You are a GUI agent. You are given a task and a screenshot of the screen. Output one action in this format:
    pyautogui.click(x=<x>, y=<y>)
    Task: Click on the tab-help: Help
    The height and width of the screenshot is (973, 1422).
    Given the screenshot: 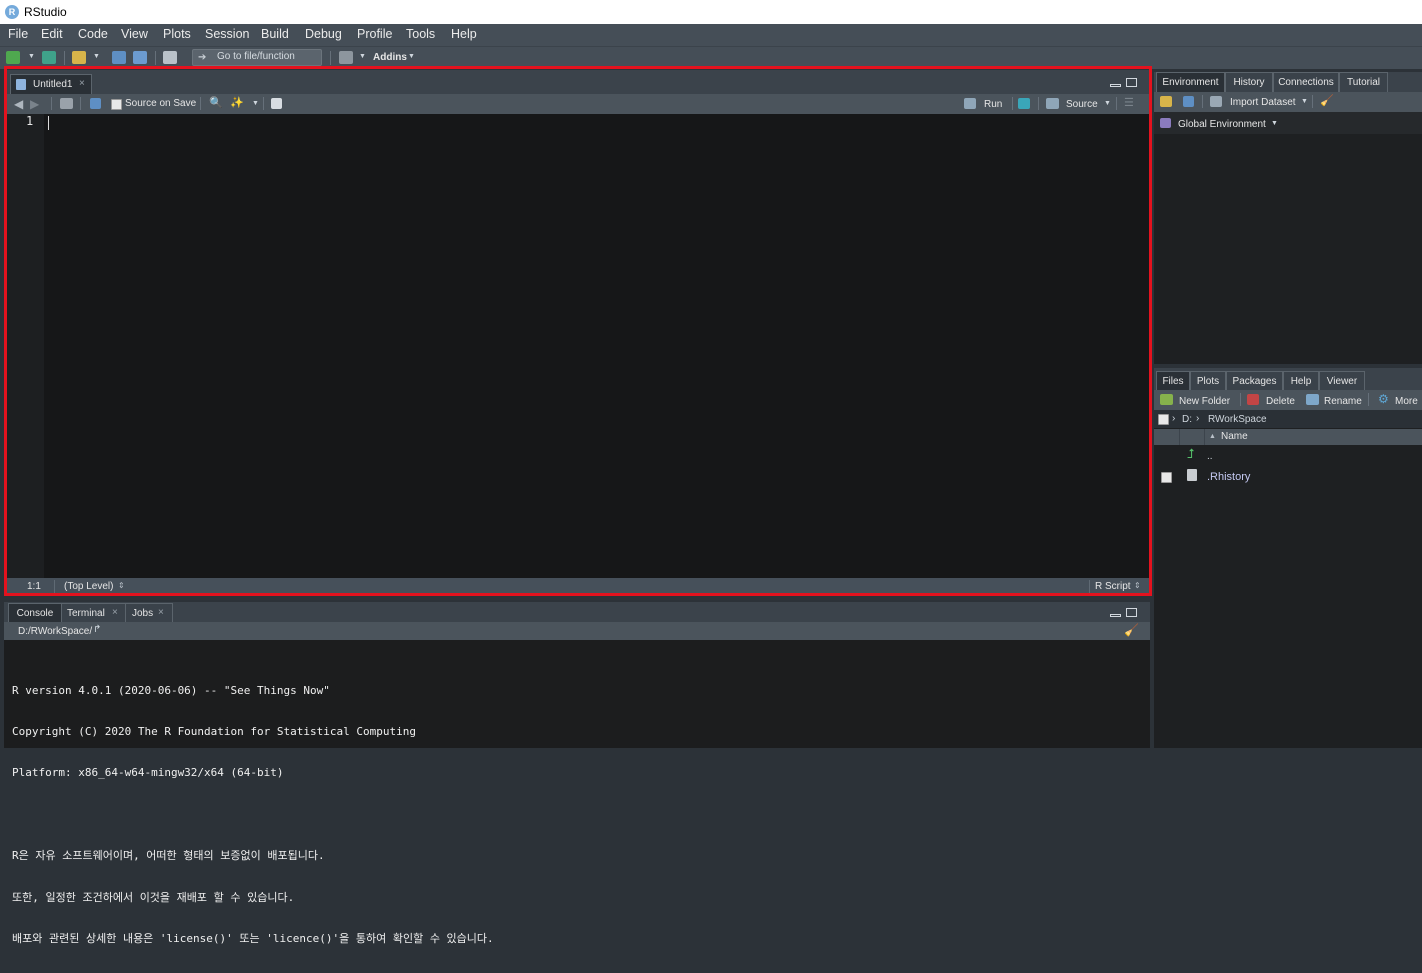 What is the action you would take?
    pyautogui.click(x=1301, y=381)
    